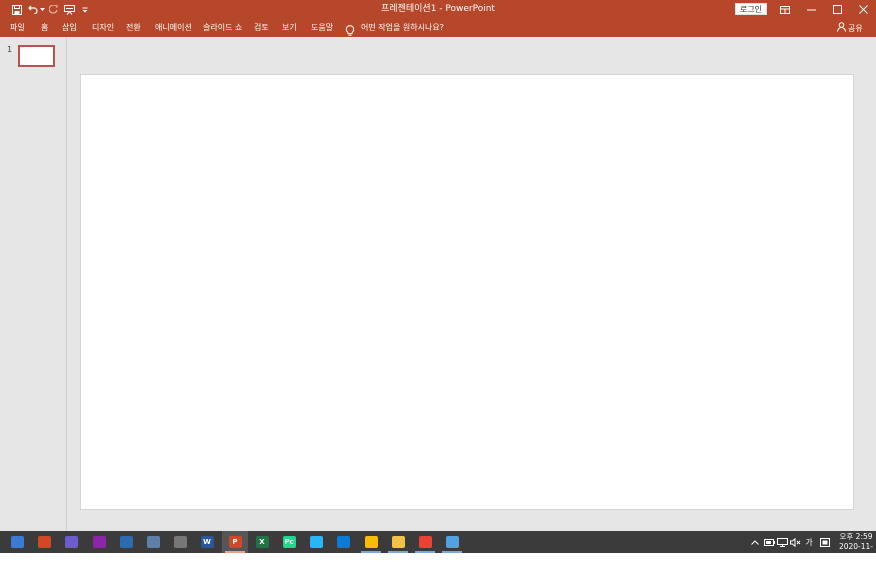  I want to click on taskbar-app-chrome, so click(371, 542).